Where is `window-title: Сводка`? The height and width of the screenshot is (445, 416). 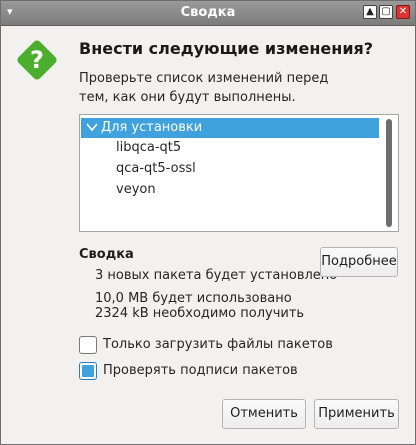 window-title: Сводка is located at coordinates (208, 12).